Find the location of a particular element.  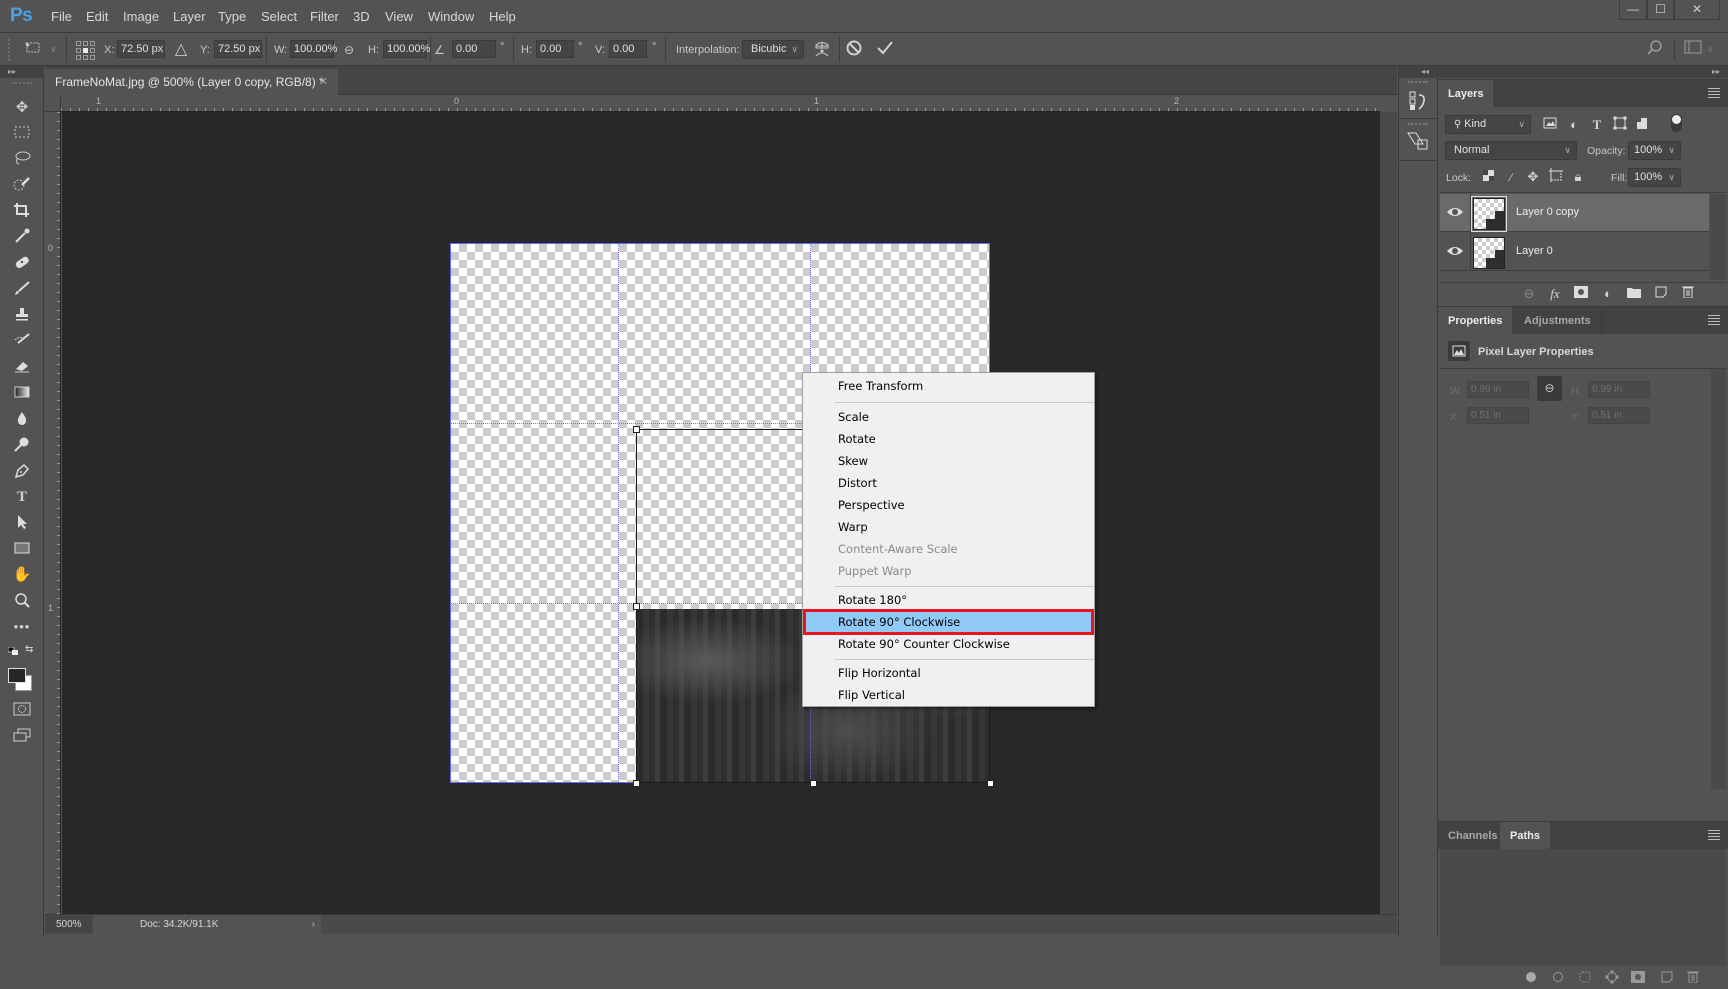

visibility-eye-icon is located at coordinates (1455, 212).